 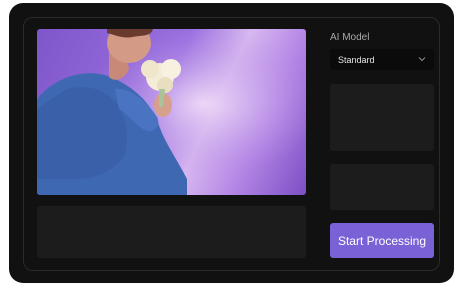 I want to click on ai-model-selected-value: Standard, so click(x=356, y=59).